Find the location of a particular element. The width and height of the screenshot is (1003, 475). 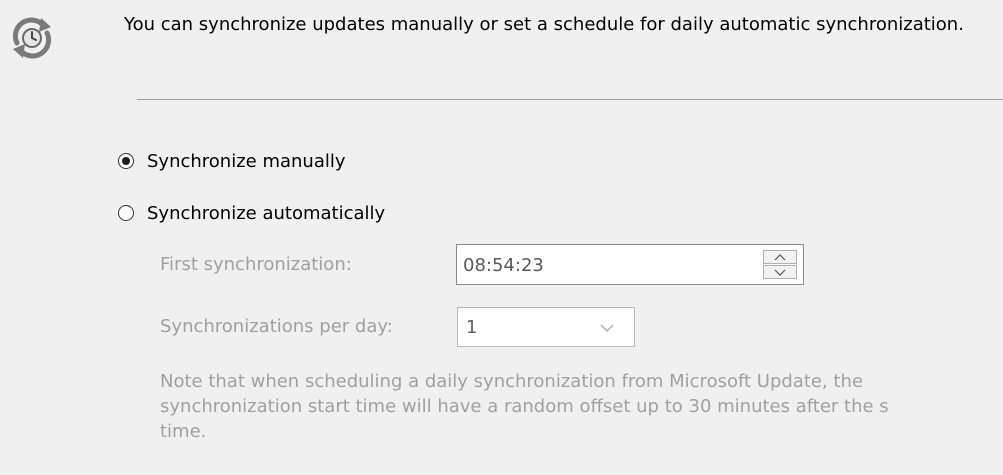

note-line: time. is located at coordinates (183, 431).